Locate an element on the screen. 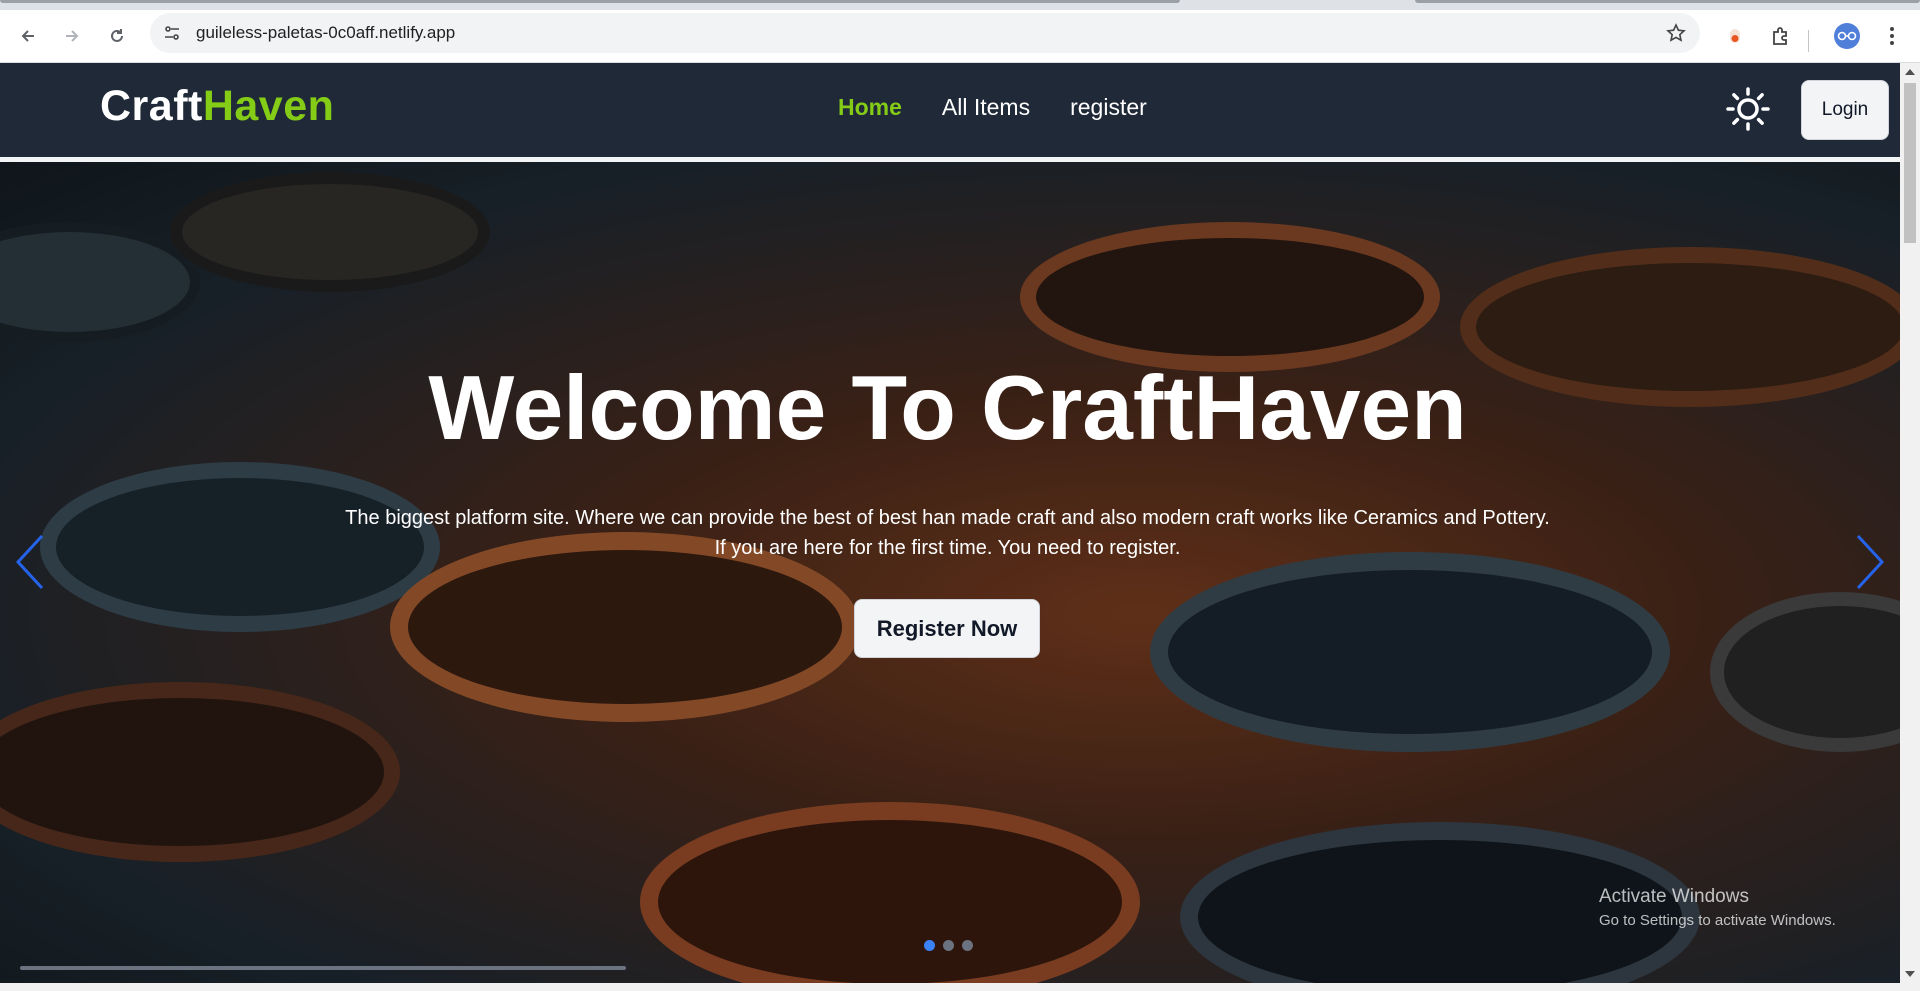 Image resolution: width=1920 pixels, height=991 pixels. tune-icon is located at coordinates (172, 33).